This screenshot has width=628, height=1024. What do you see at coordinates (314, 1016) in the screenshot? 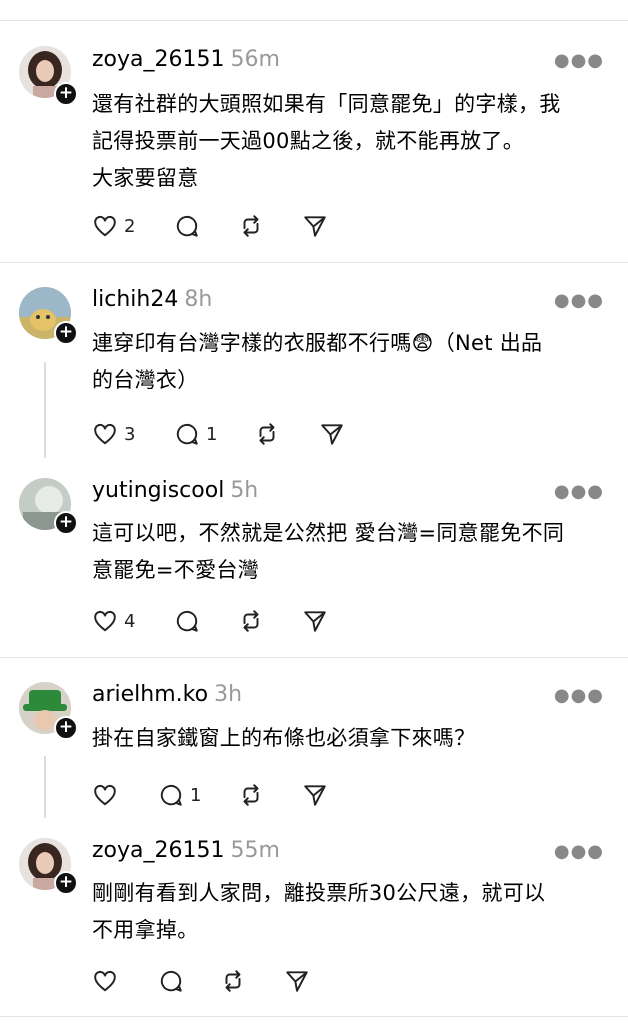
I see `bottom-divider` at bounding box center [314, 1016].